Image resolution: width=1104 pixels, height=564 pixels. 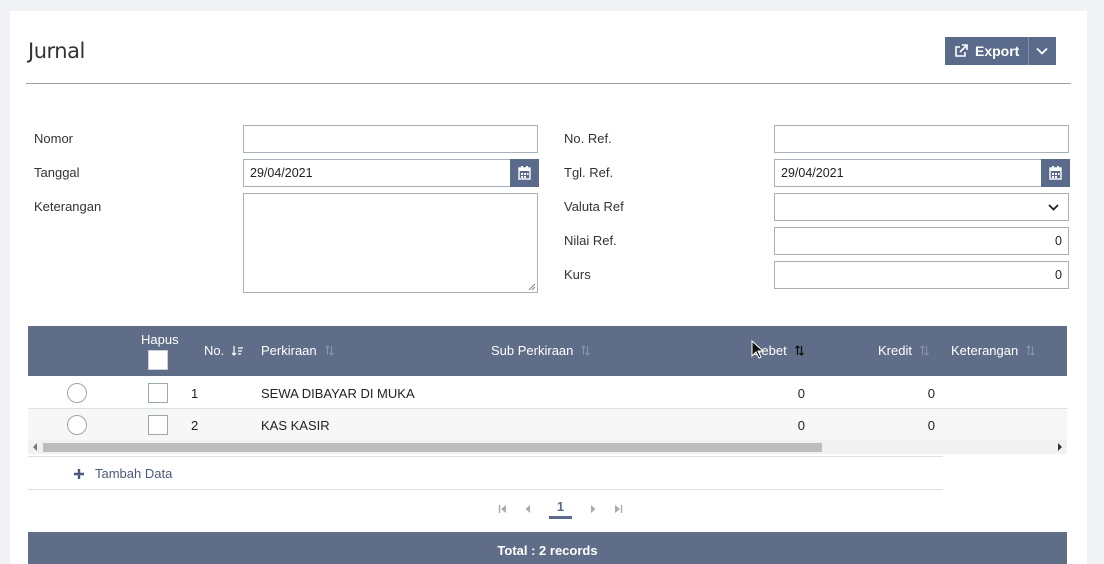 What do you see at coordinates (1028, 51) in the screenshot?
I see `export-separator` at bounding box center [1028, 51].